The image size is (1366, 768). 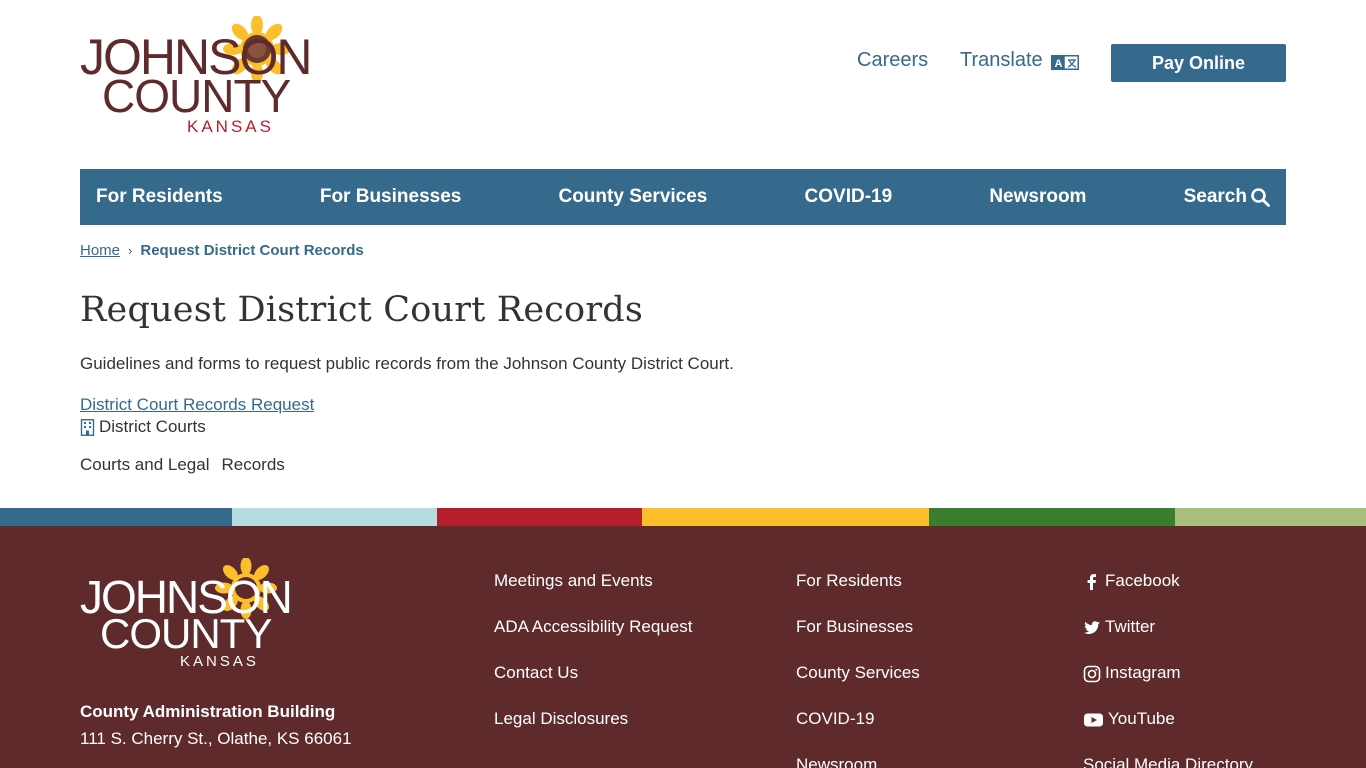 I want to click on list-item: Social Media Directory, so click(x=1168, y=761).